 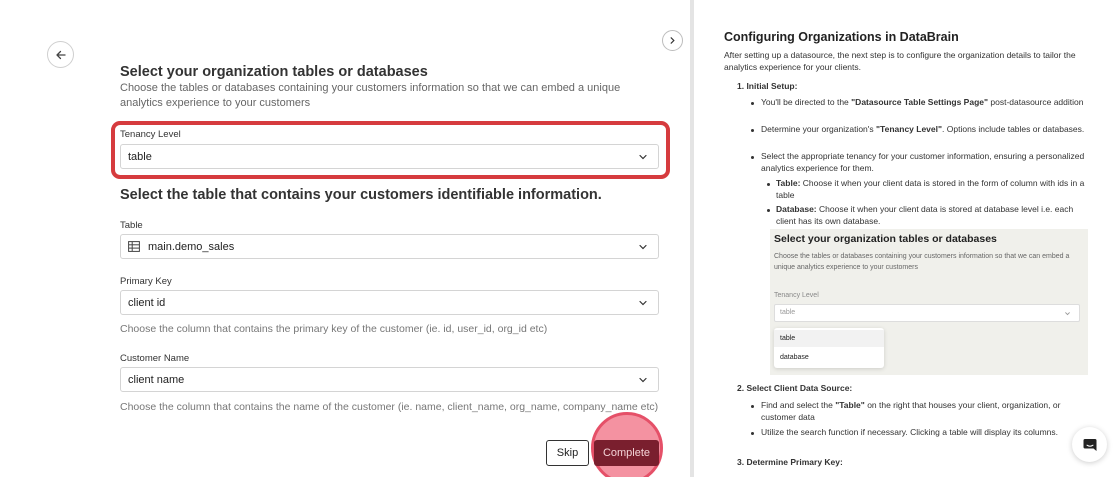 I want to click on customer-name-value: client name, so click(x=156, y=379).